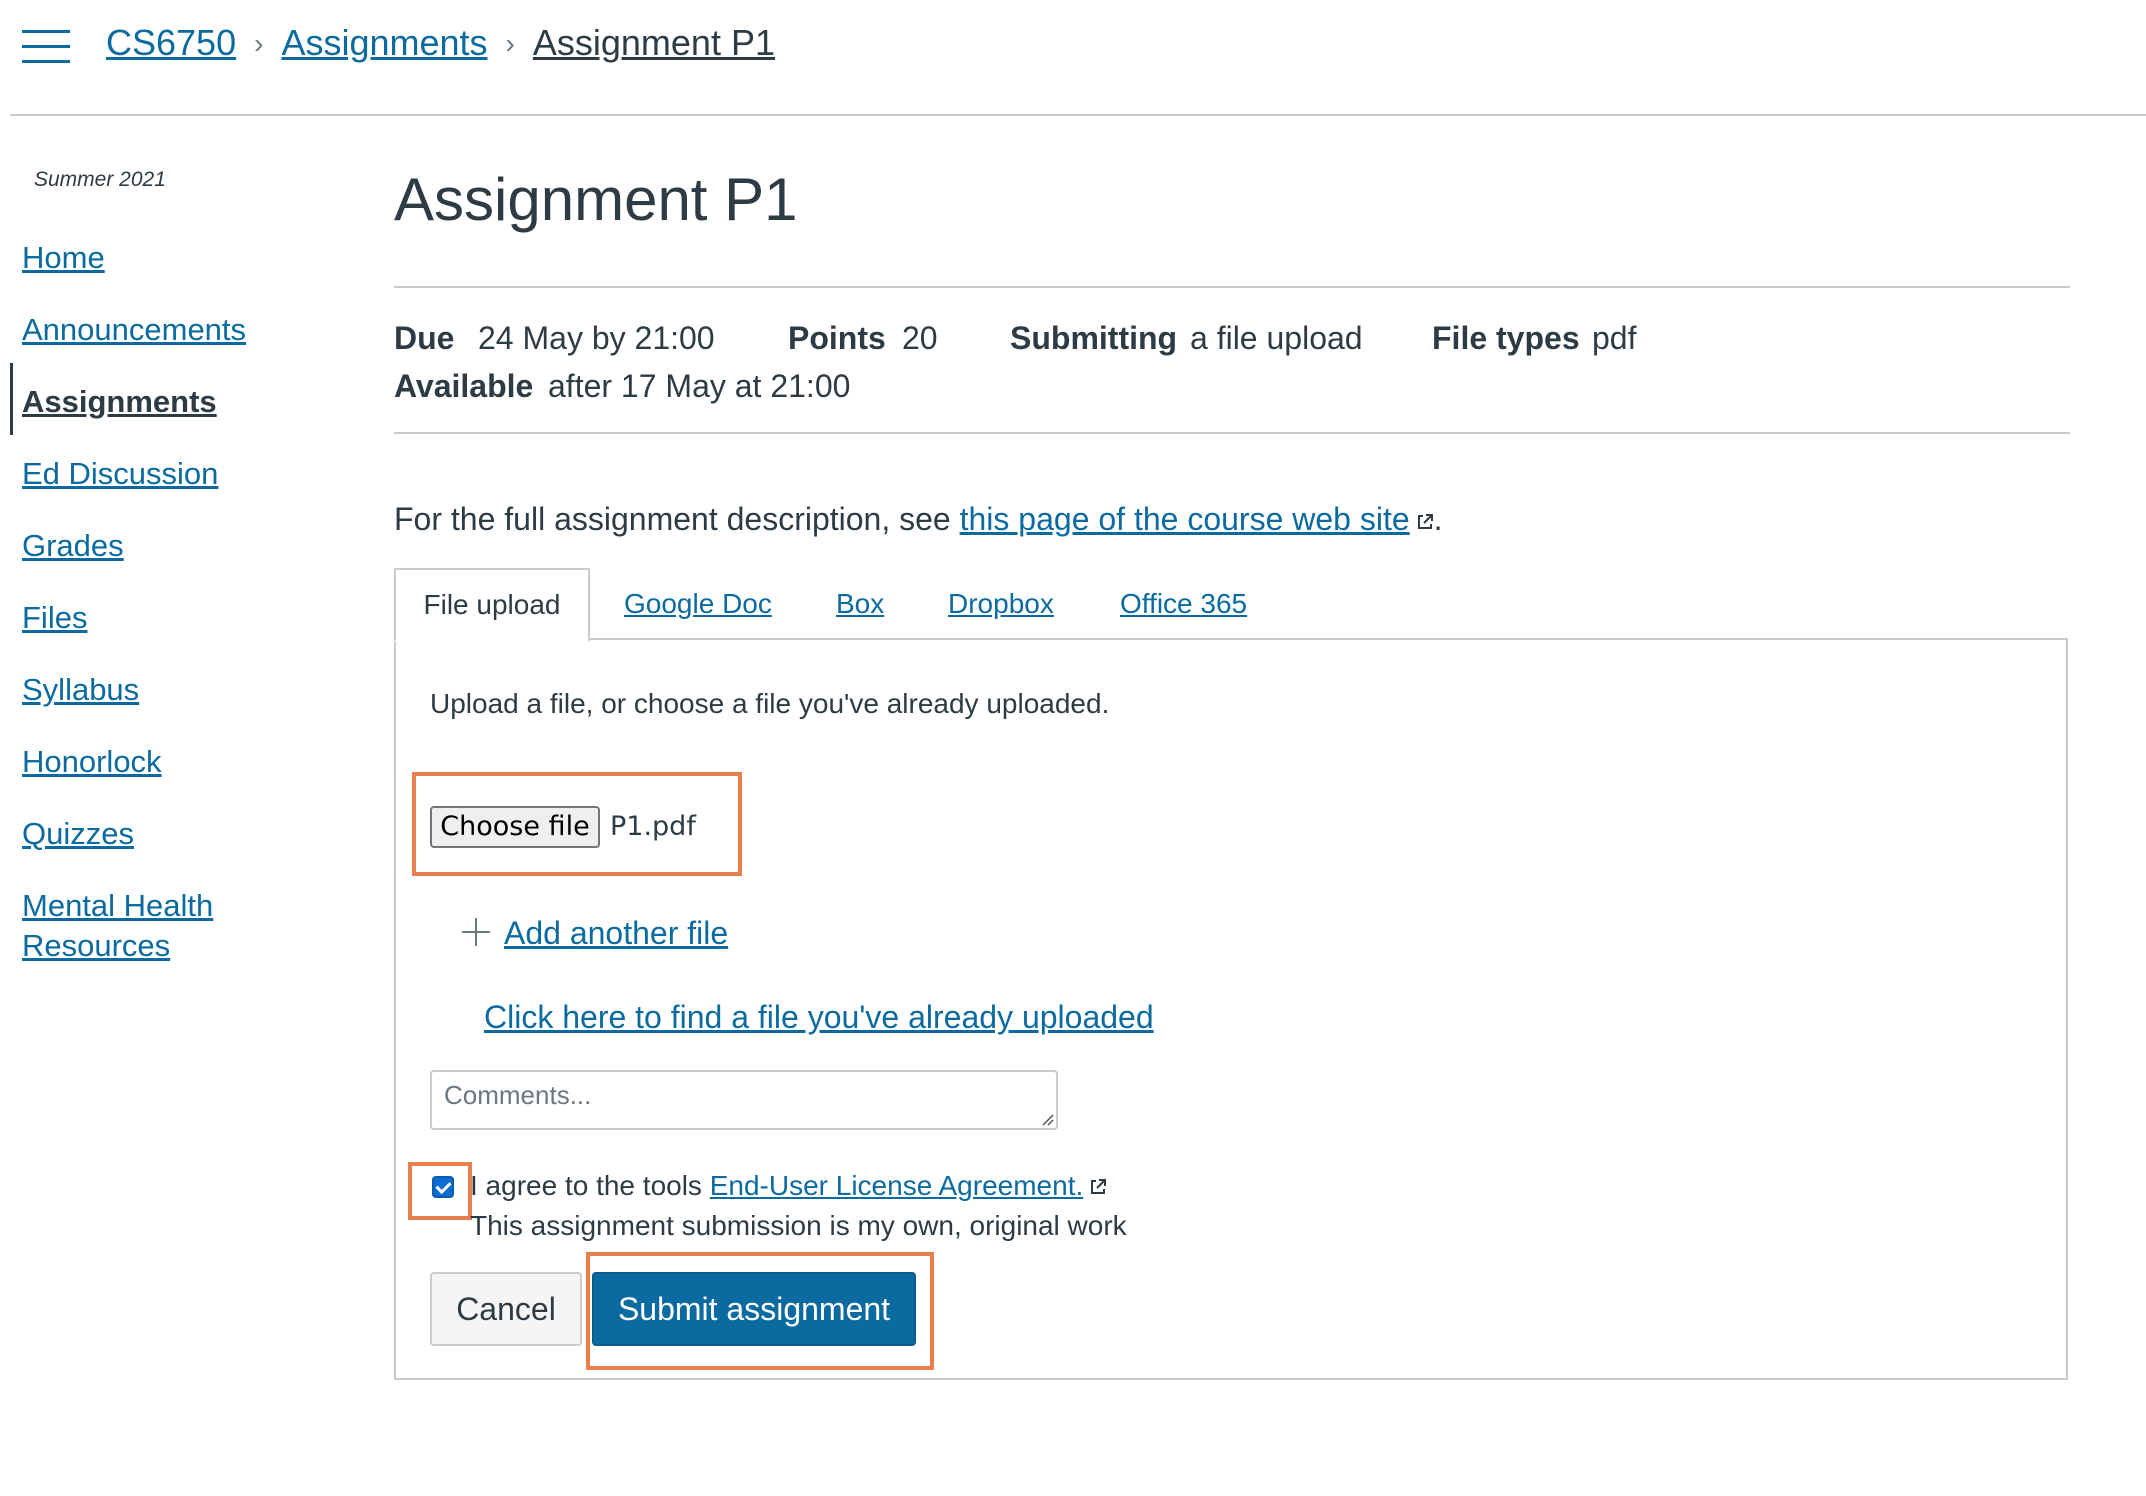  What do you see at coordinates (1094, 338) in the screenshot?
I see `submitting-label: Submitting` at bounding box center [1094, 338].